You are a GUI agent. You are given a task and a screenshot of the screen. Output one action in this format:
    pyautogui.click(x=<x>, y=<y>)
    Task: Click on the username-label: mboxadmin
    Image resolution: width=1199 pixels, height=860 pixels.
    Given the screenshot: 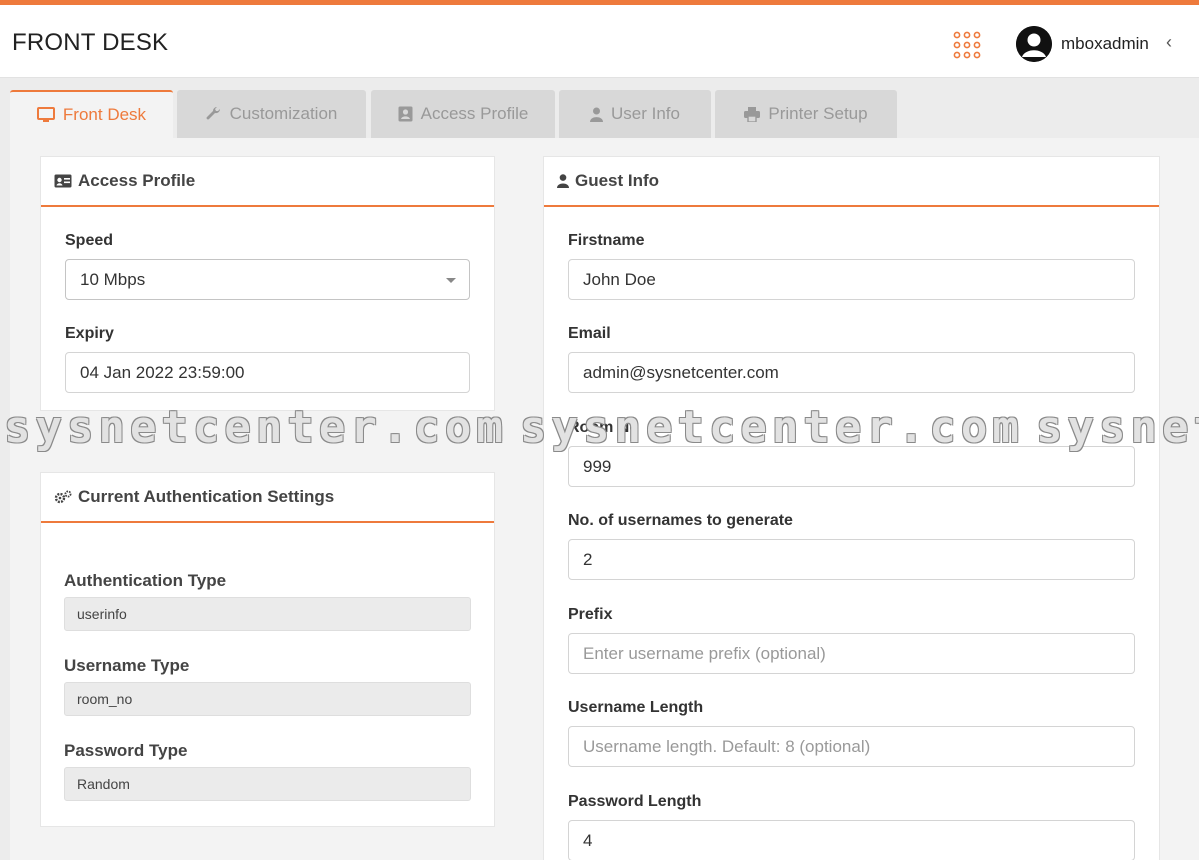 What is the action you would take?
    pyautogui.click(x=1105, y=44)
    